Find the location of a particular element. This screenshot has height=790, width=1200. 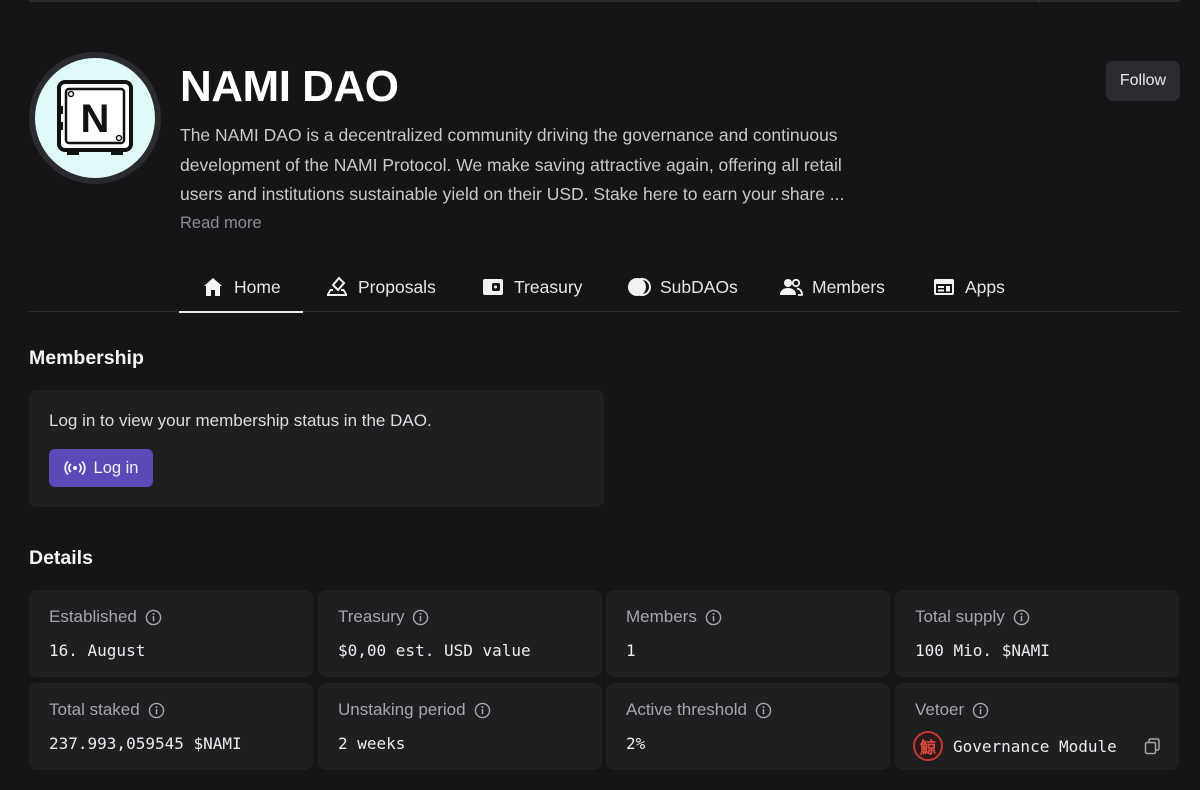

users-icon is located at coordinates (791, 287).